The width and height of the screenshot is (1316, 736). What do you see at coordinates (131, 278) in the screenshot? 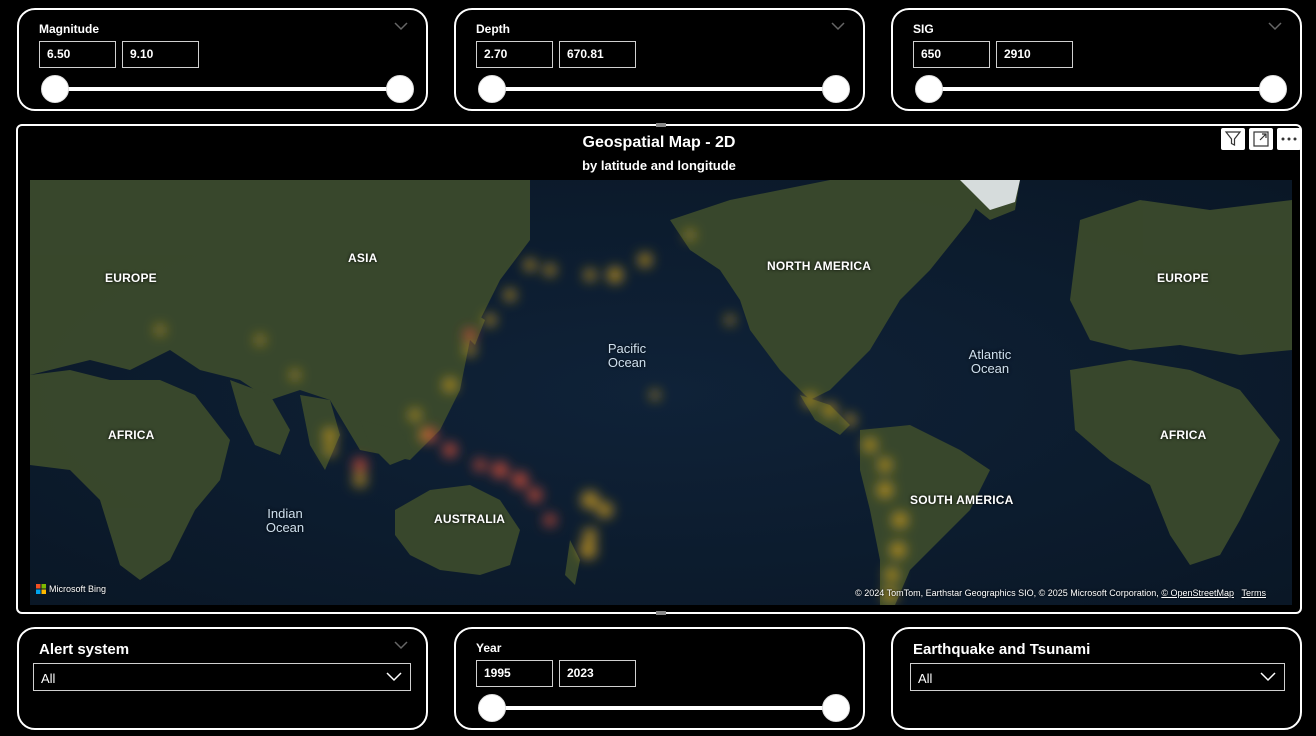
I see `continent-label-europe-left: EUROPE` at bounding box center [131, 278].